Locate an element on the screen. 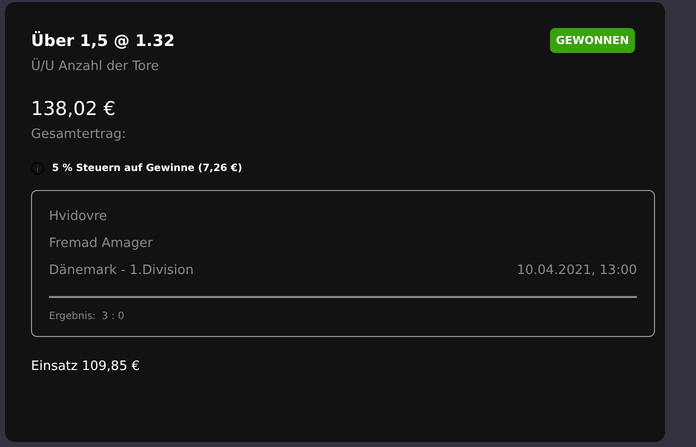  info-icon is located at coordinates (37, 168).